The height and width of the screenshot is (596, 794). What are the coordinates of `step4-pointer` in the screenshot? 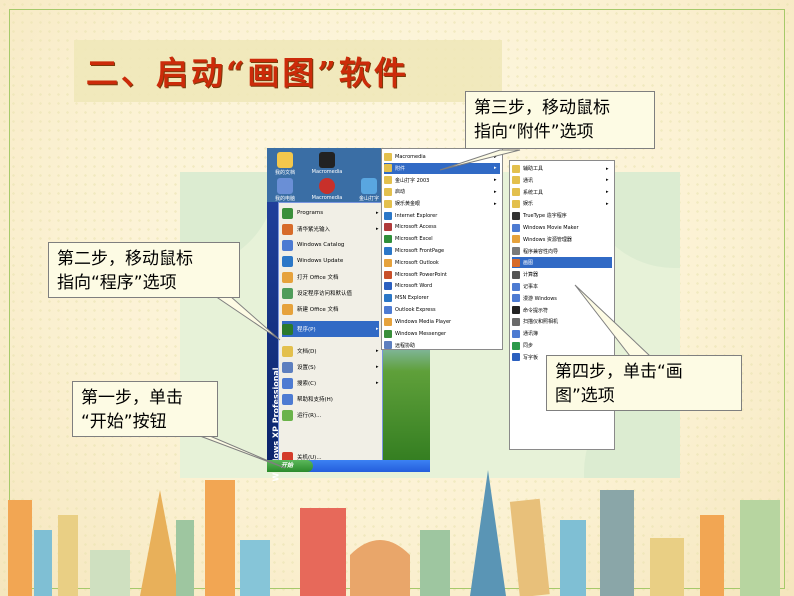 It's located at (613, 320).